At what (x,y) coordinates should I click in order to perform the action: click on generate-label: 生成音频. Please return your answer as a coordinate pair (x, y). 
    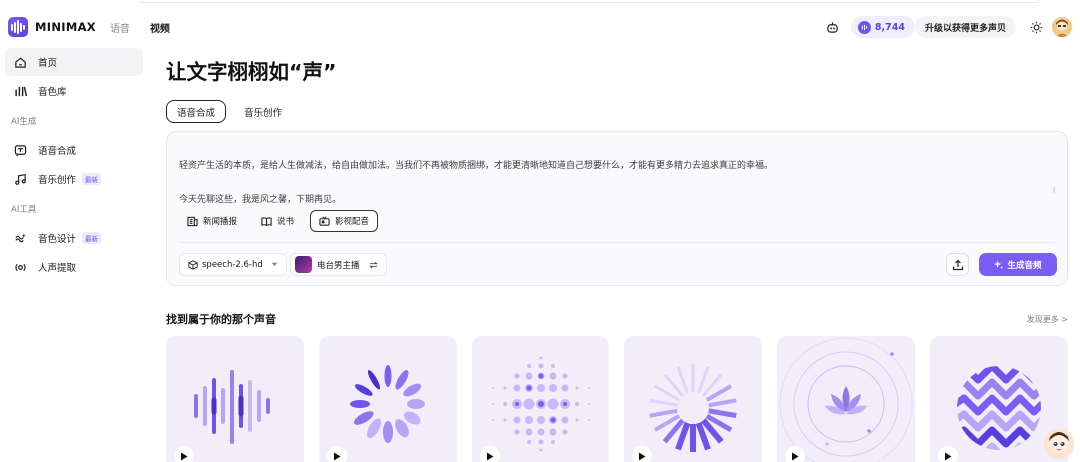
    Looking at the image, I should click on (1024, 265).